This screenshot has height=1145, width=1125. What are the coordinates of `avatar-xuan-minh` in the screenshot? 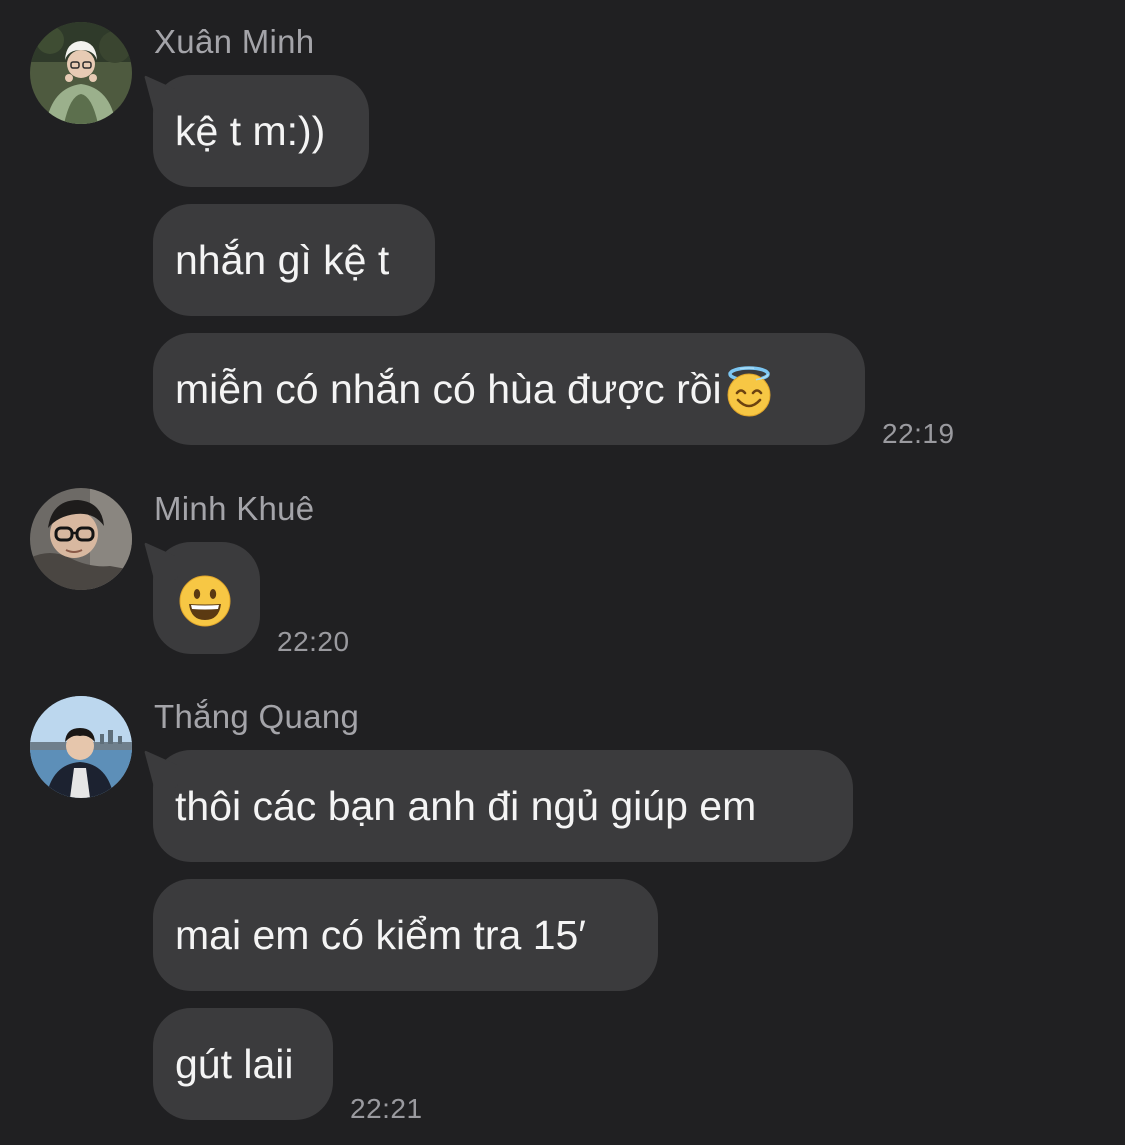 It's located at (81, 73).